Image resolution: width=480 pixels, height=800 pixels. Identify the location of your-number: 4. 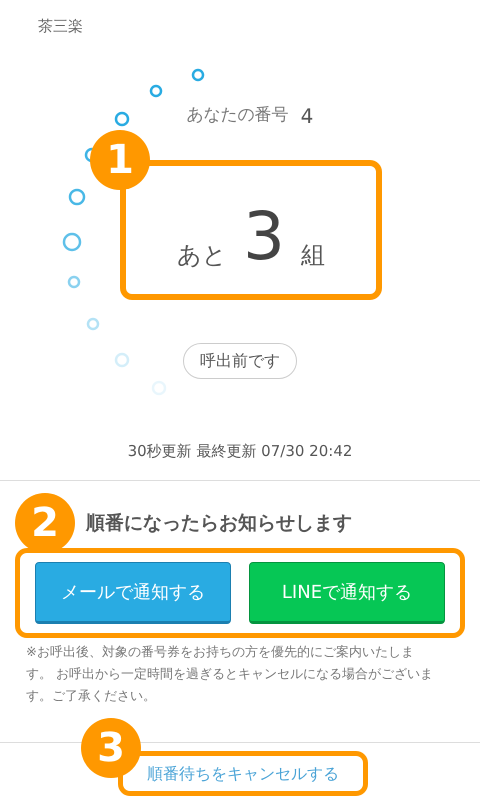
(307, 116).